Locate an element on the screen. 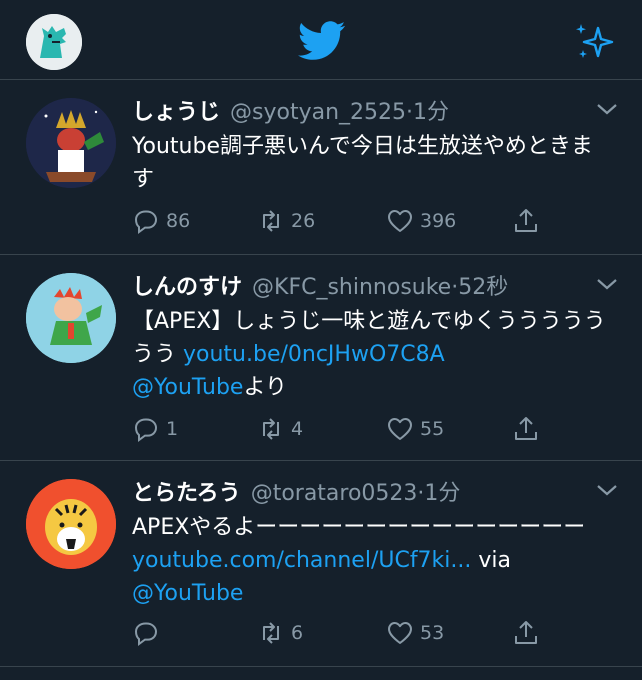 The height and width of the screenshot is (680, 642). reply-button: 1 is located at coordinates (155, 429).